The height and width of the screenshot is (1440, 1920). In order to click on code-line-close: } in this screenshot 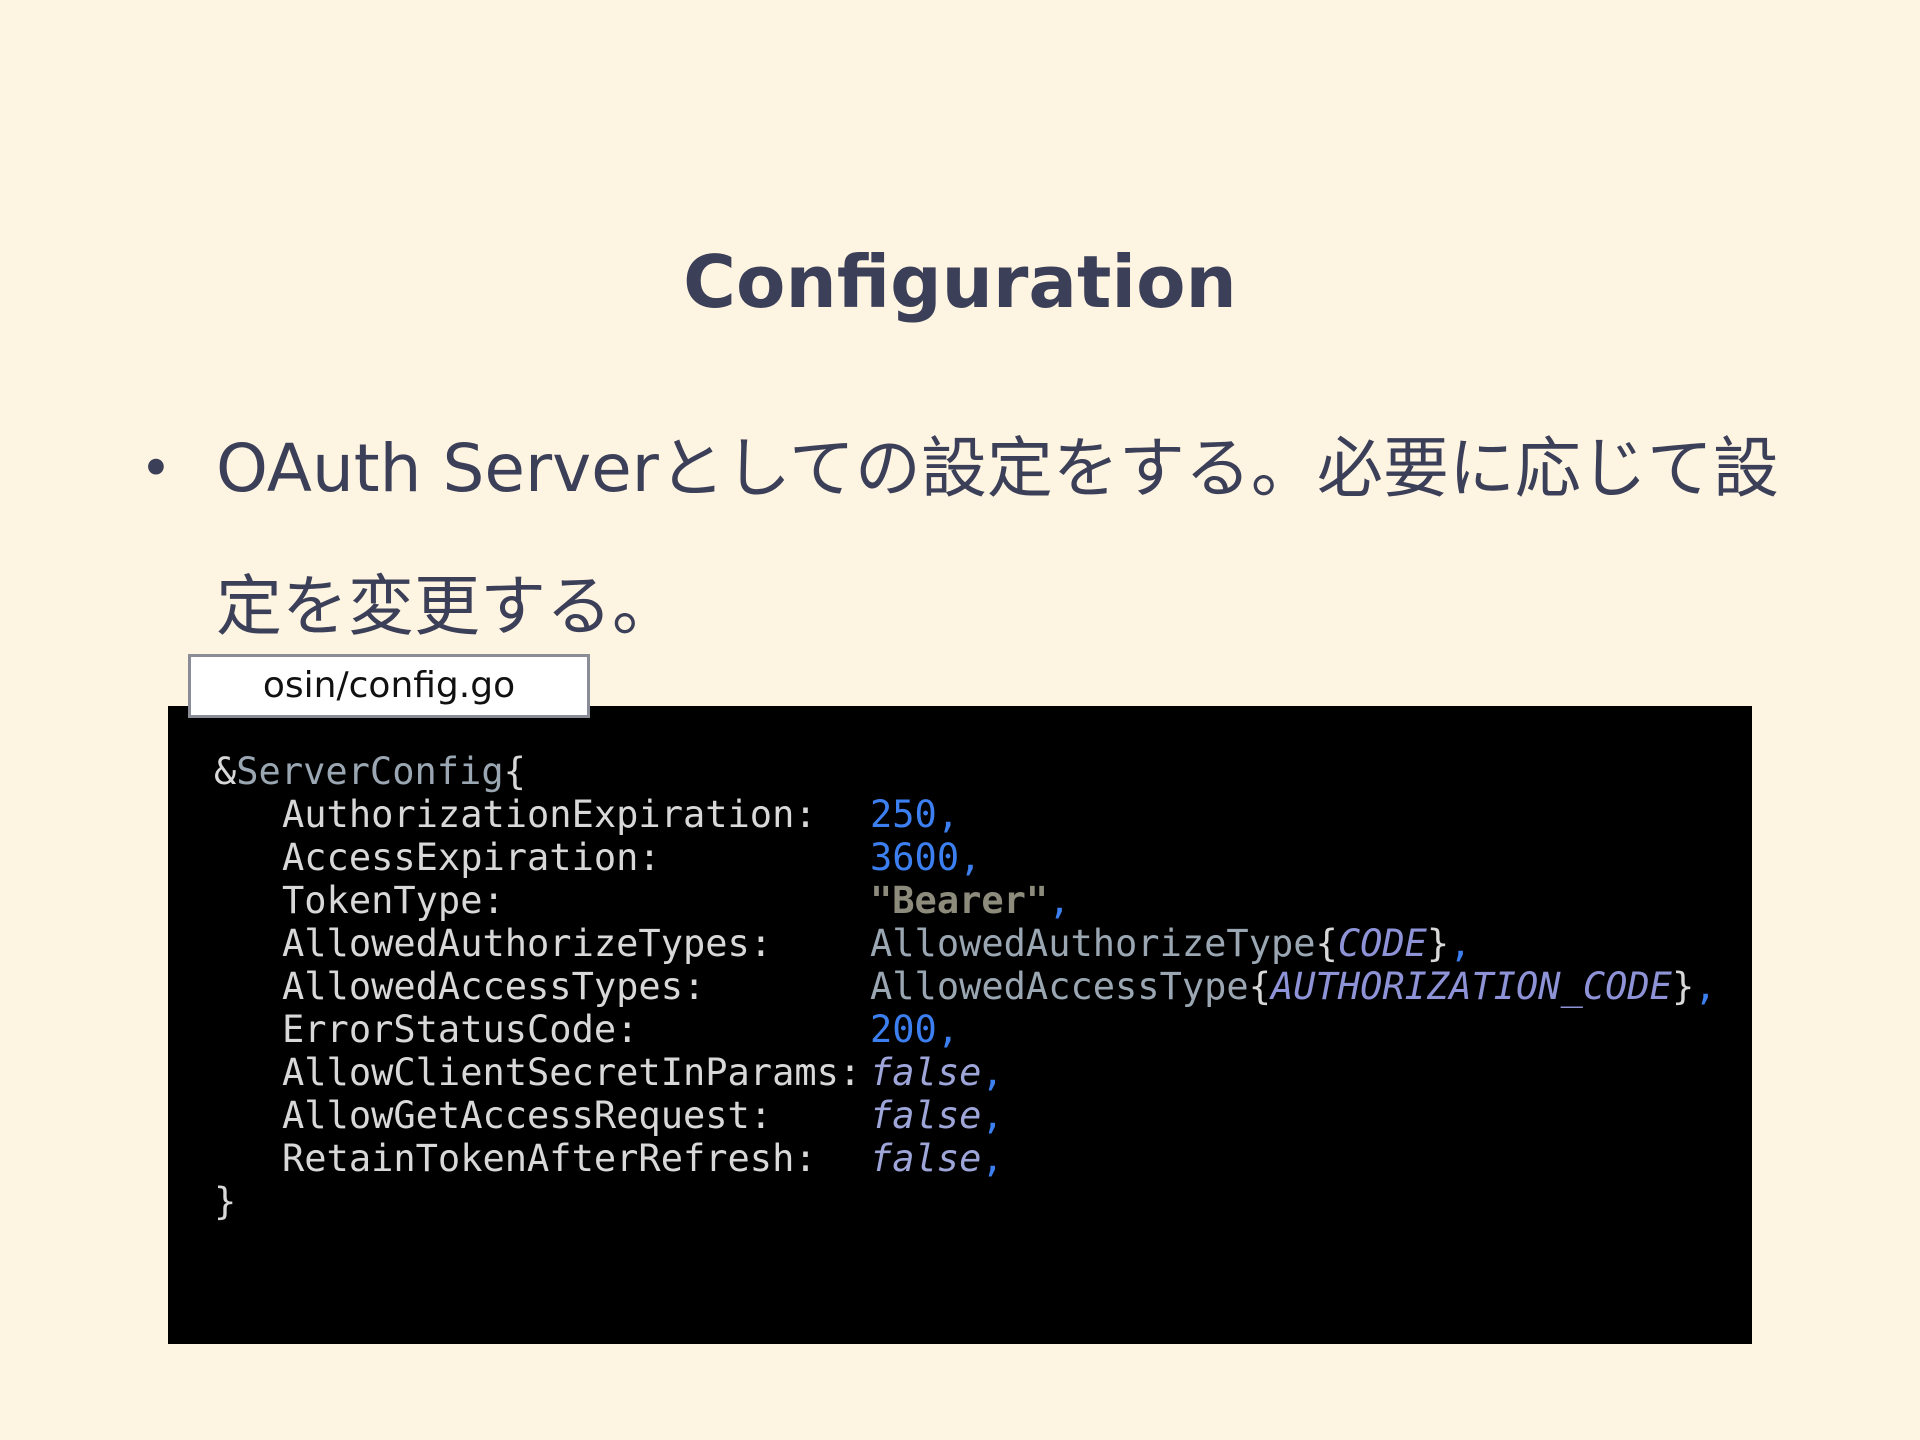, I will do `click(983, 1201)`.